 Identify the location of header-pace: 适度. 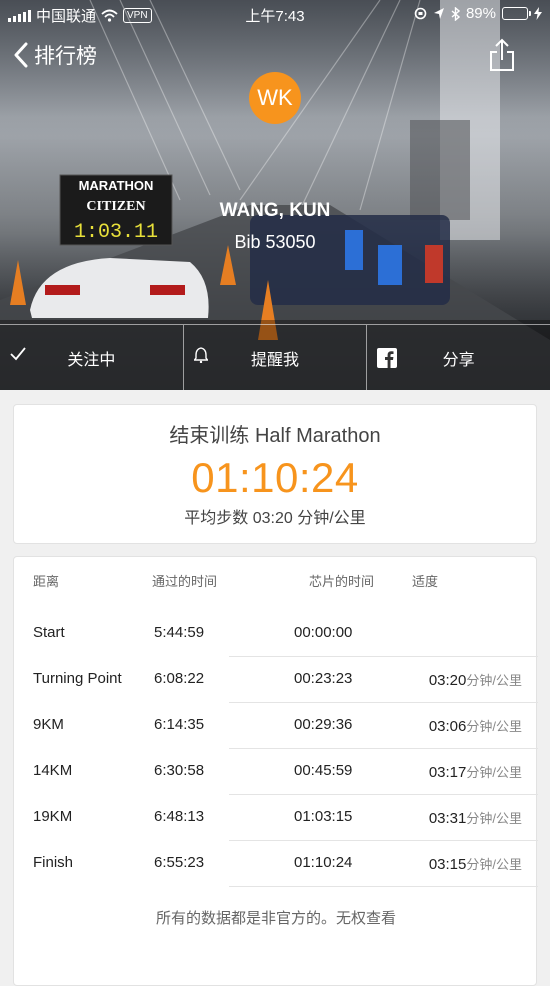
(425, 581).